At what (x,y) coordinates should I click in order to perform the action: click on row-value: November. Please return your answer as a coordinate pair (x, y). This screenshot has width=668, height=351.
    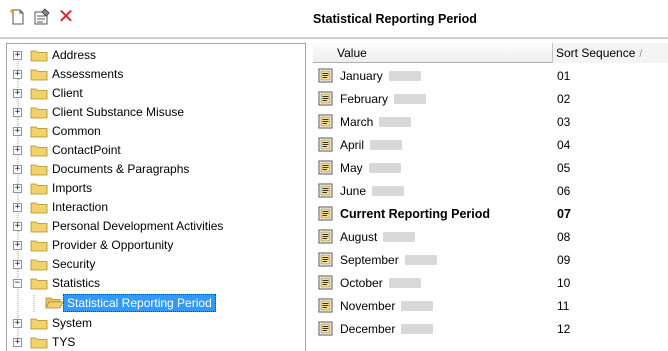
    Looking at the image, I should click on (387, 306).